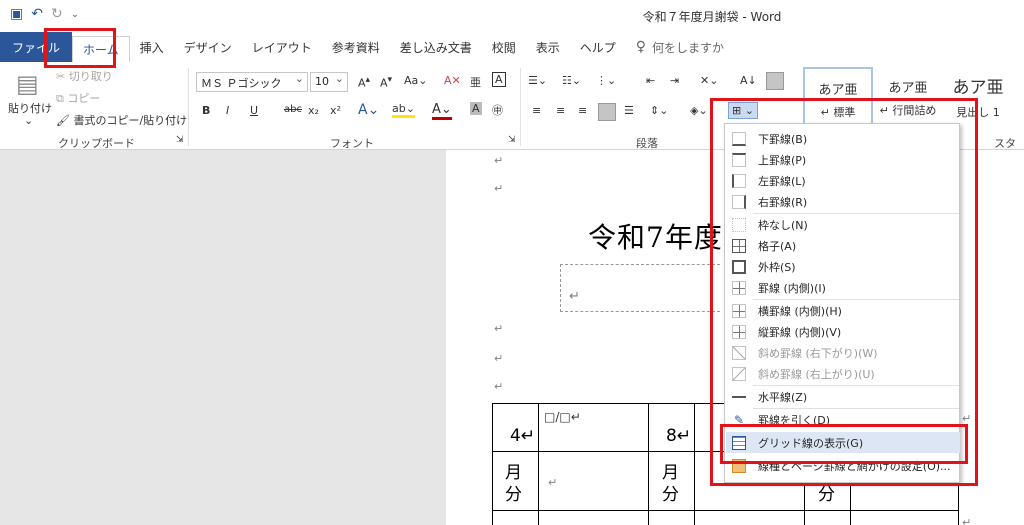 Image resolution: width=1024 pixels, height=525 pixels. Describe the element at coordinates (794, 420) in the screenshot. I see `menu-item-label: 罫線を引く(D)` at that location.